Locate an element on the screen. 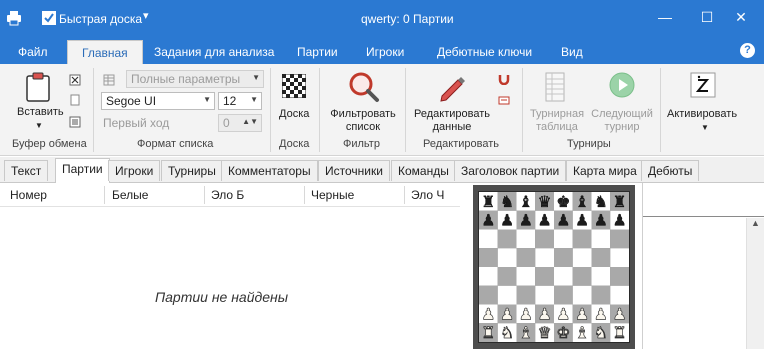 The image size is (764, 349). next-tournament-button: Следующий турнир is located at coordinates (622, 121).